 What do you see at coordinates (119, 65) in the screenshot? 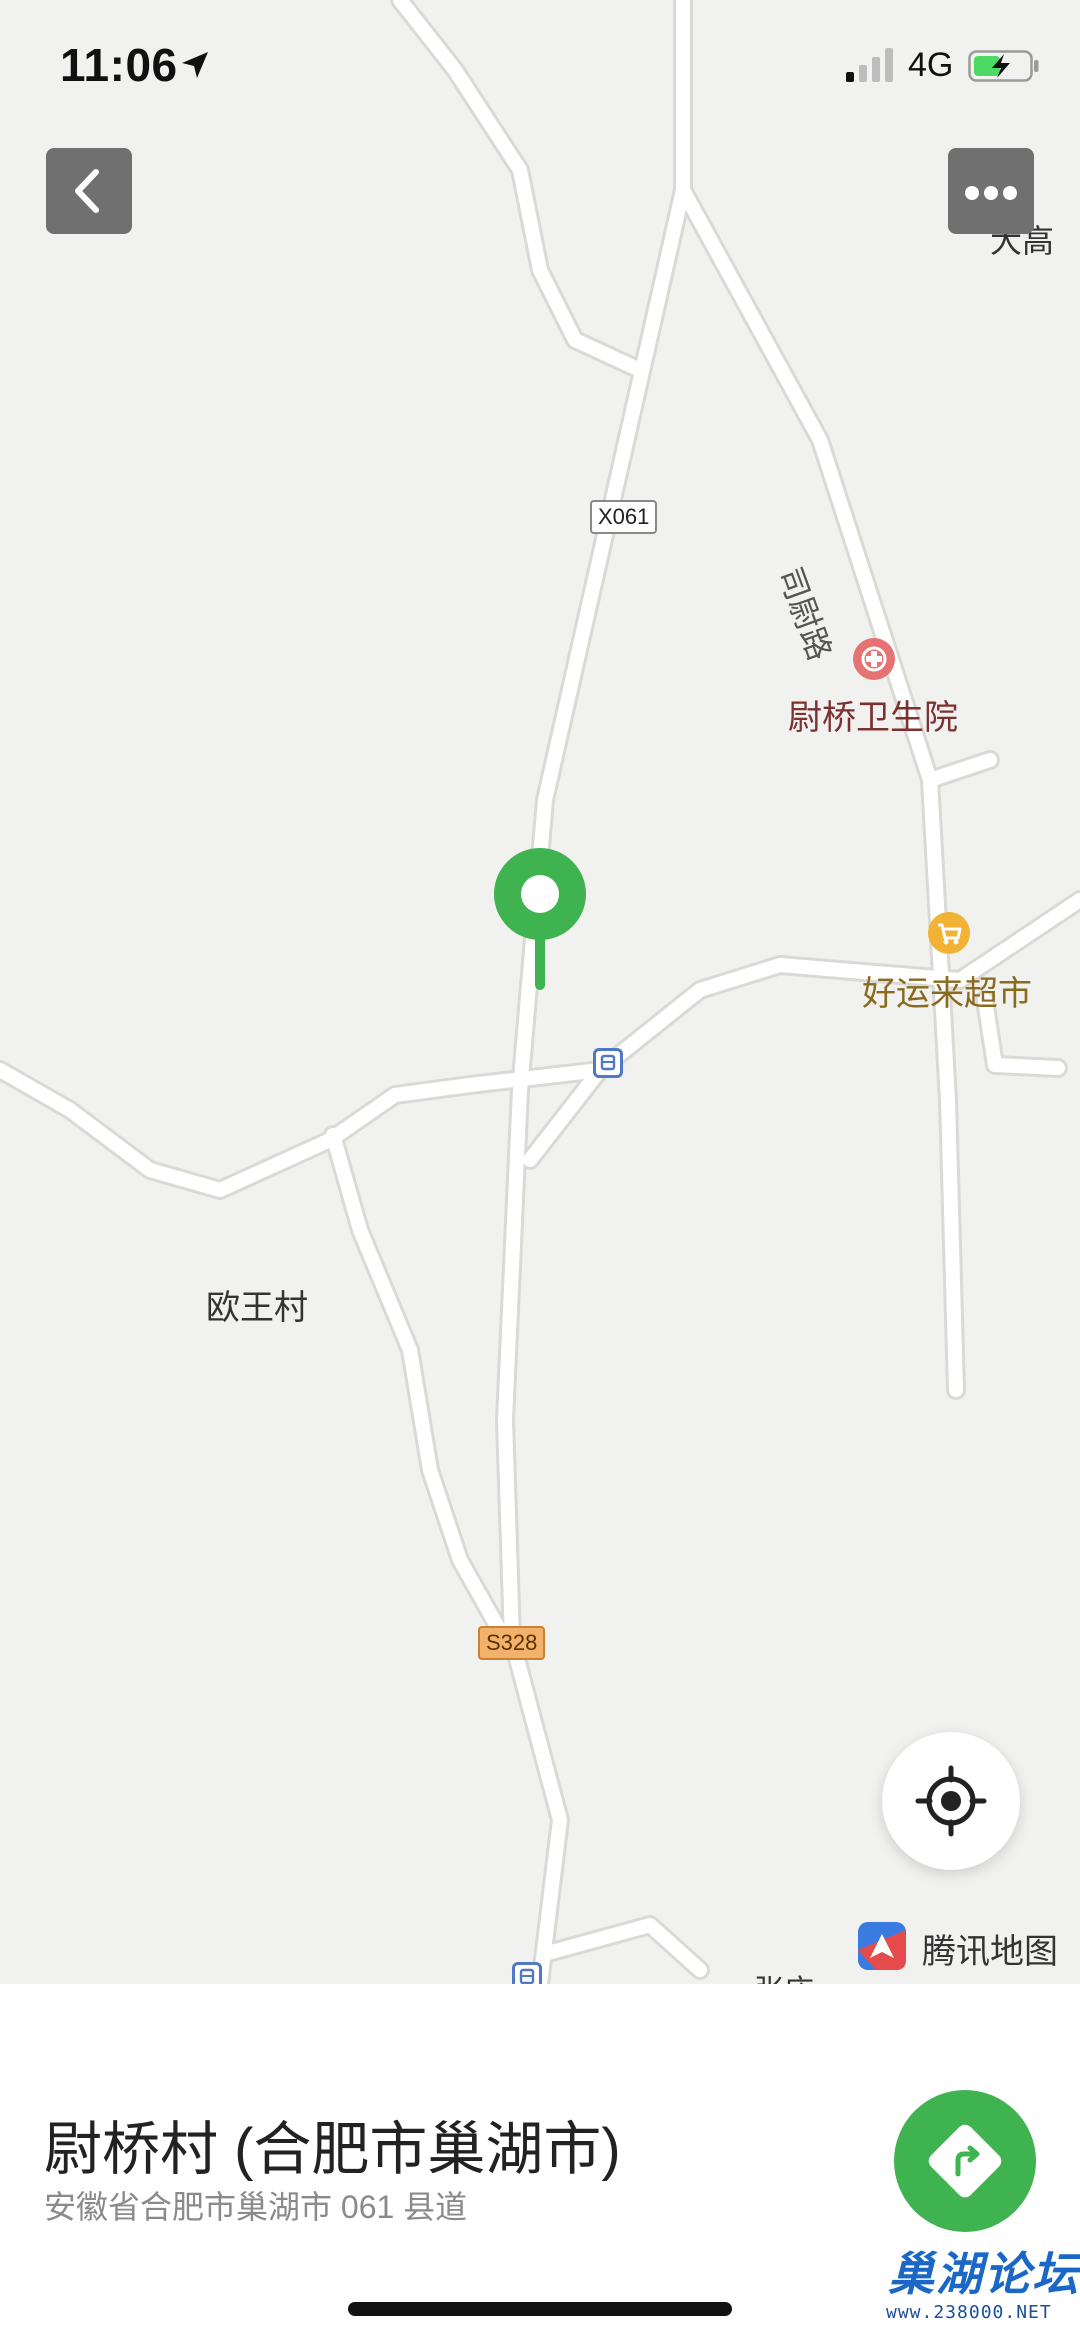
I see `status-time: 11:06` at bounding box center [119, 65].